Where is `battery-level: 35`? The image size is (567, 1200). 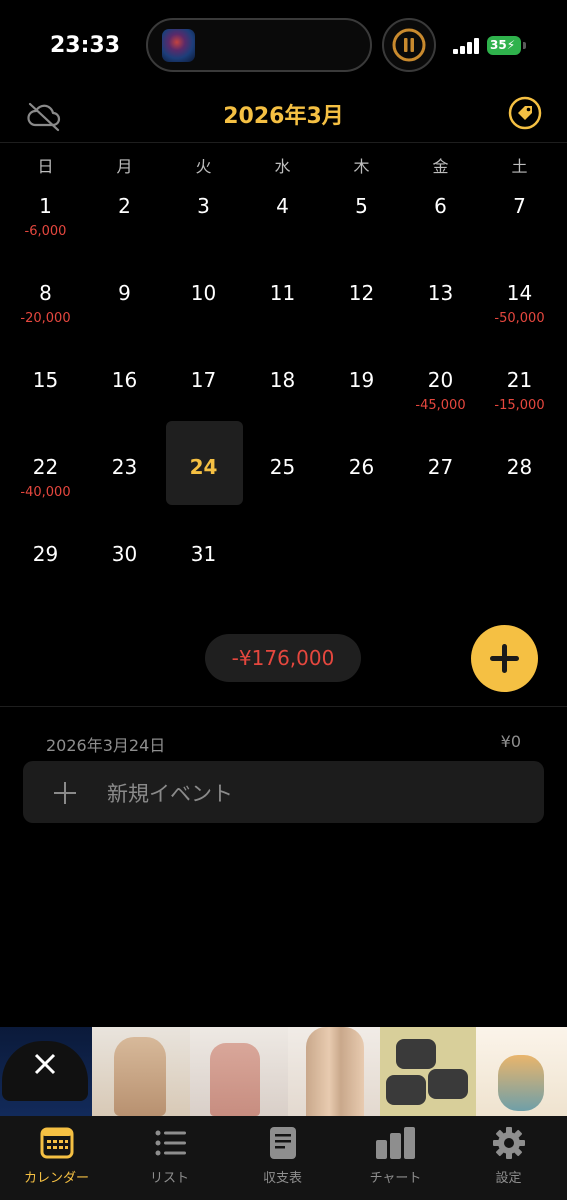 battery-level: 35 is located at coordinates (498, 45).